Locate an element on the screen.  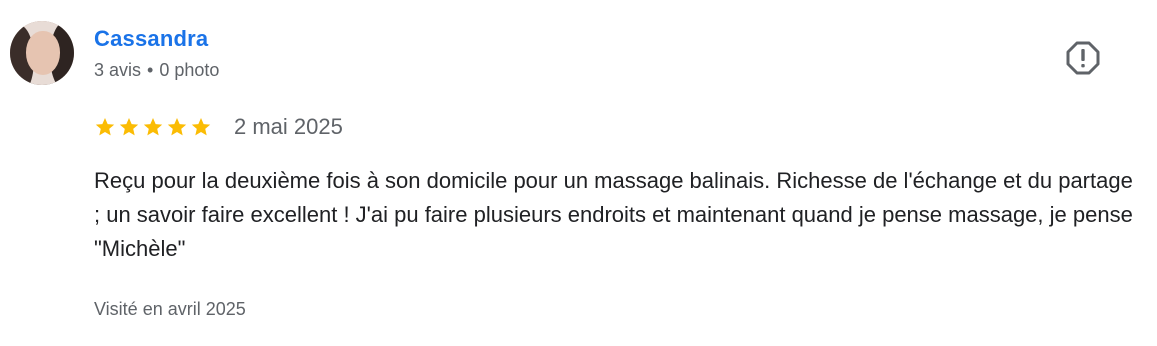
report-icon is located at coordinates (1083, 58).